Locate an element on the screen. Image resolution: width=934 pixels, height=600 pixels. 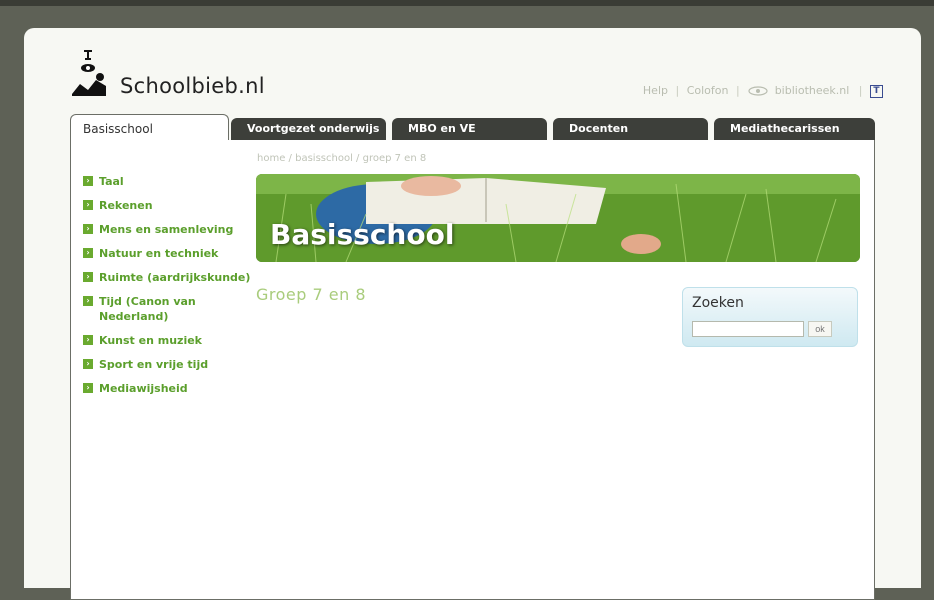
sidebar-item-label: Natuur en techniek is located at coordinates (159, 253).